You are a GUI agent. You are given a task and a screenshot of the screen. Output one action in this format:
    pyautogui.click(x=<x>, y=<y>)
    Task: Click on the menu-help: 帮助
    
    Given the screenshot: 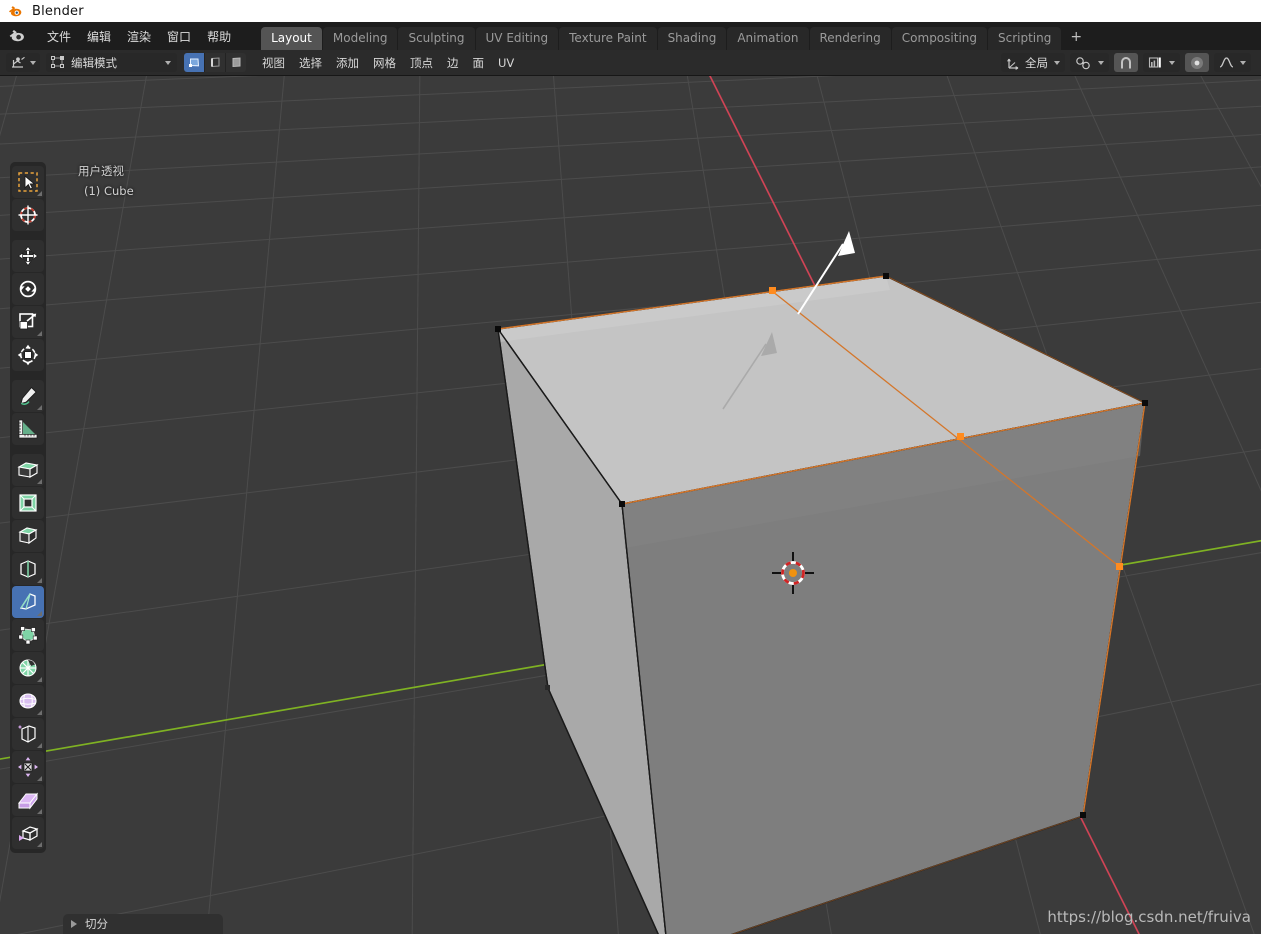 What is the action you would take?
    pyautogui.click(x=219, y=36)
    